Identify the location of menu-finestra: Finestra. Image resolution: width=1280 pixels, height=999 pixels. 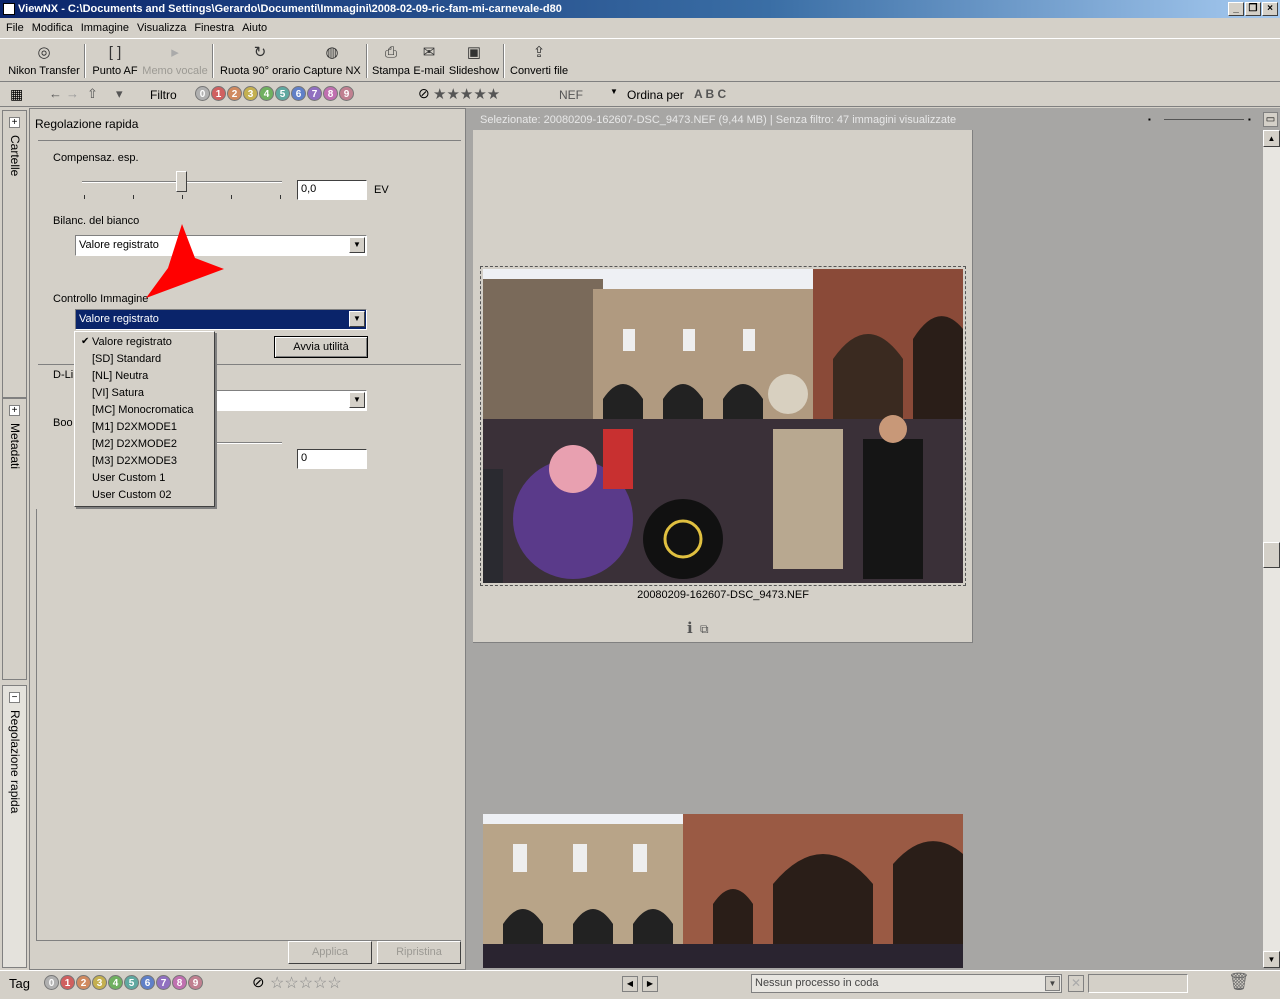
(214, 28).